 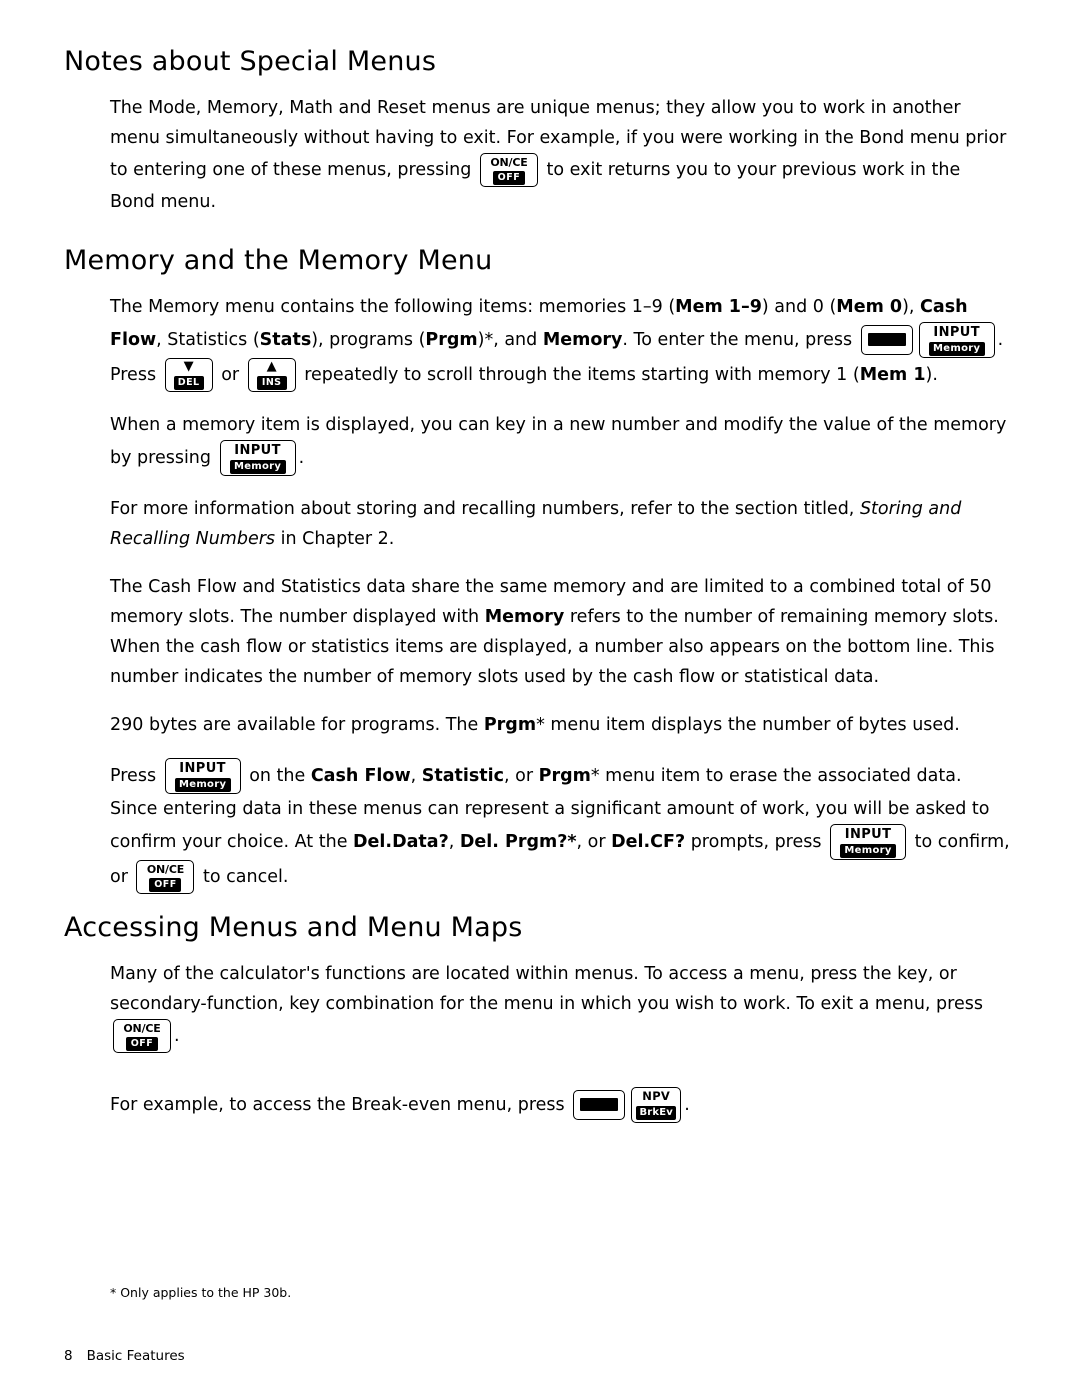 I want to click on up-arrow-ins-key: ▲ INS, so click(x=271, y=375).